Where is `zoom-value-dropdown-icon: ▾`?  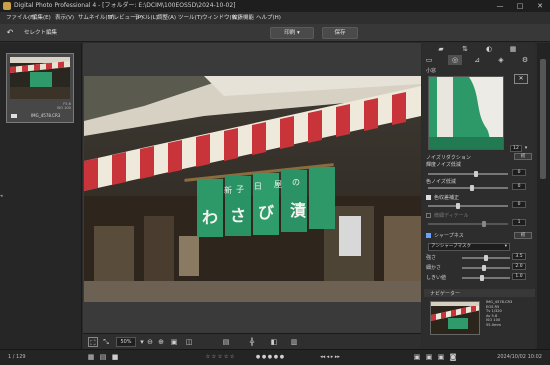 zoom-value-dropdown-icon: ▾ is located at coordinates (526, 148).